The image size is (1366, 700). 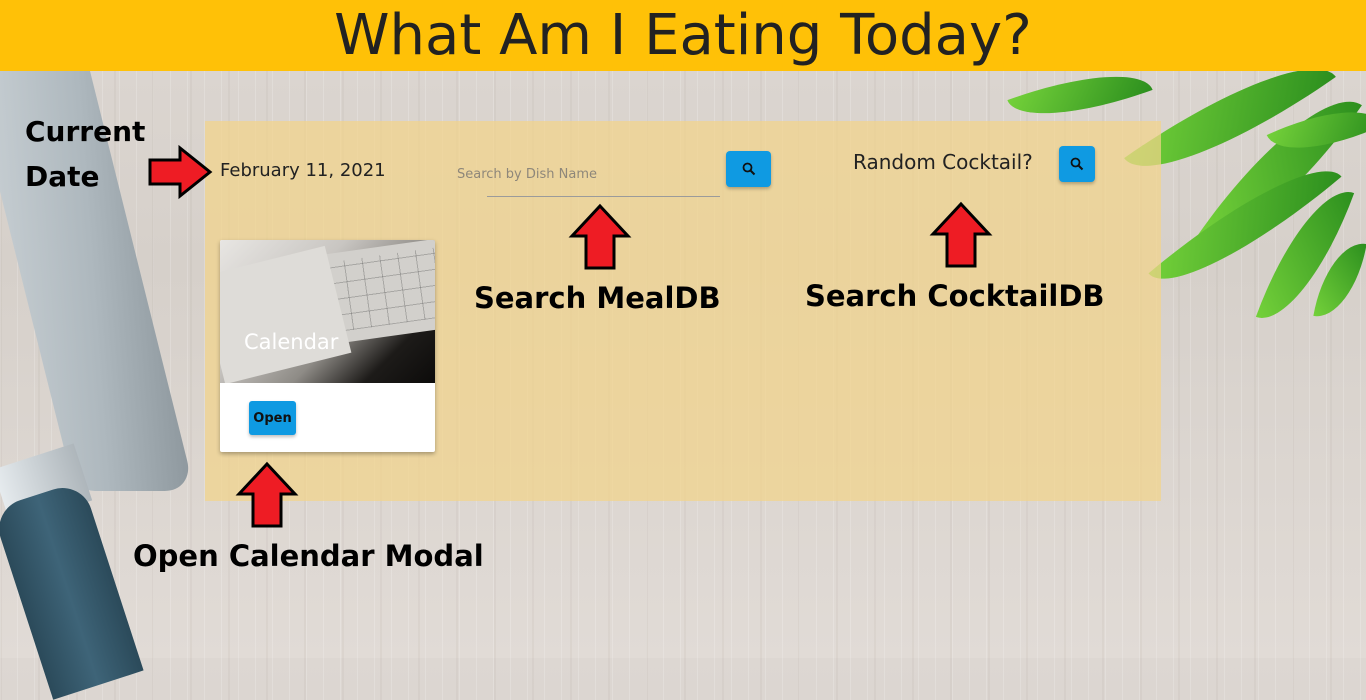 I want to click on app-title: What Am I Eating Today?, so click(x=683, y=35).